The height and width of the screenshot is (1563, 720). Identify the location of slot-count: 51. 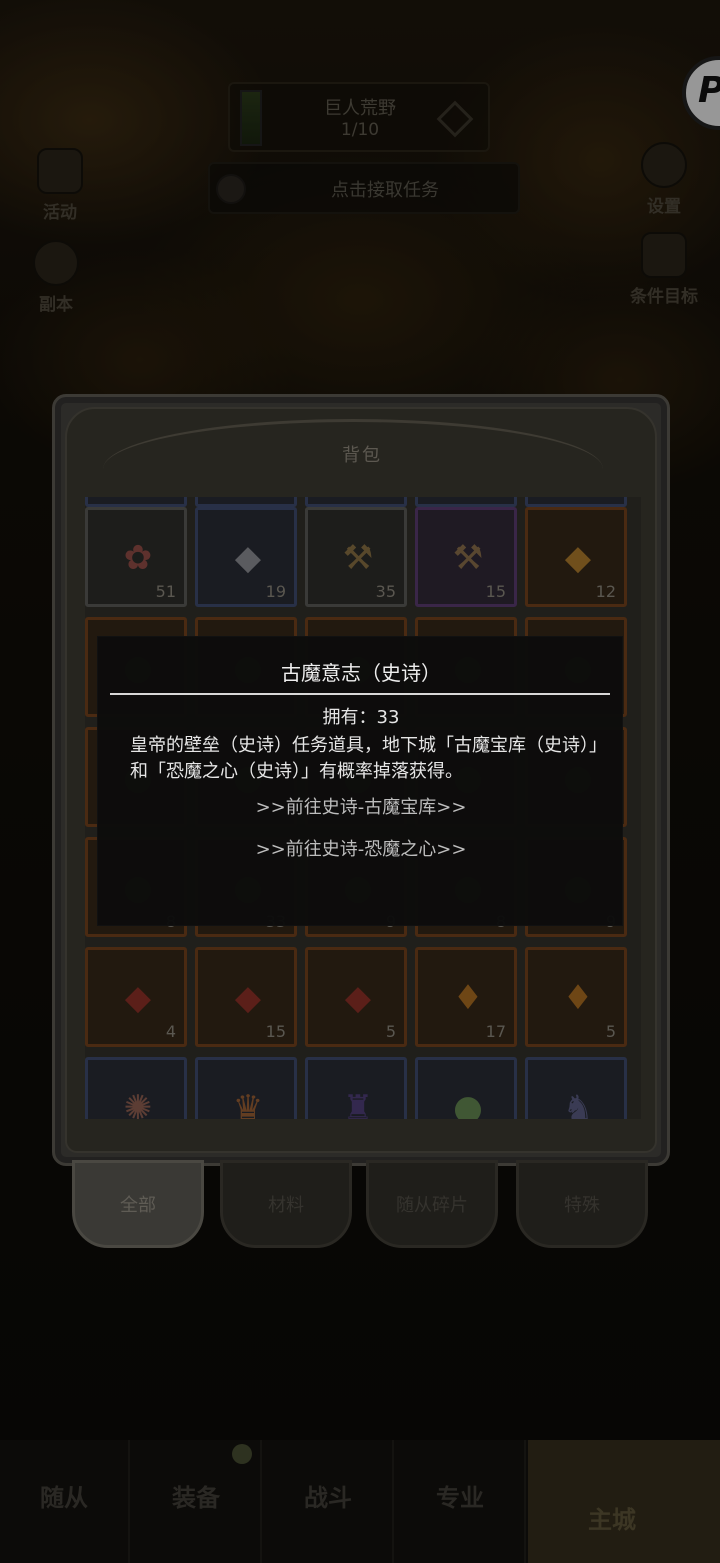
(165, 591).